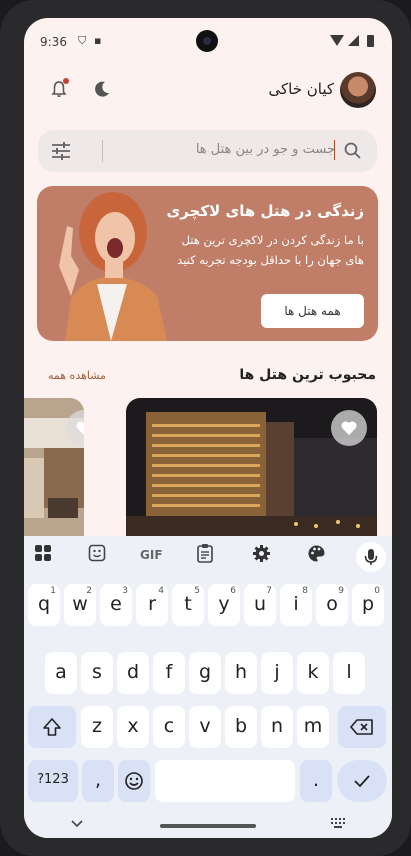  Describe the element at coordinates (241, 673) in the screenshot. I see `key-h: h` at that location.